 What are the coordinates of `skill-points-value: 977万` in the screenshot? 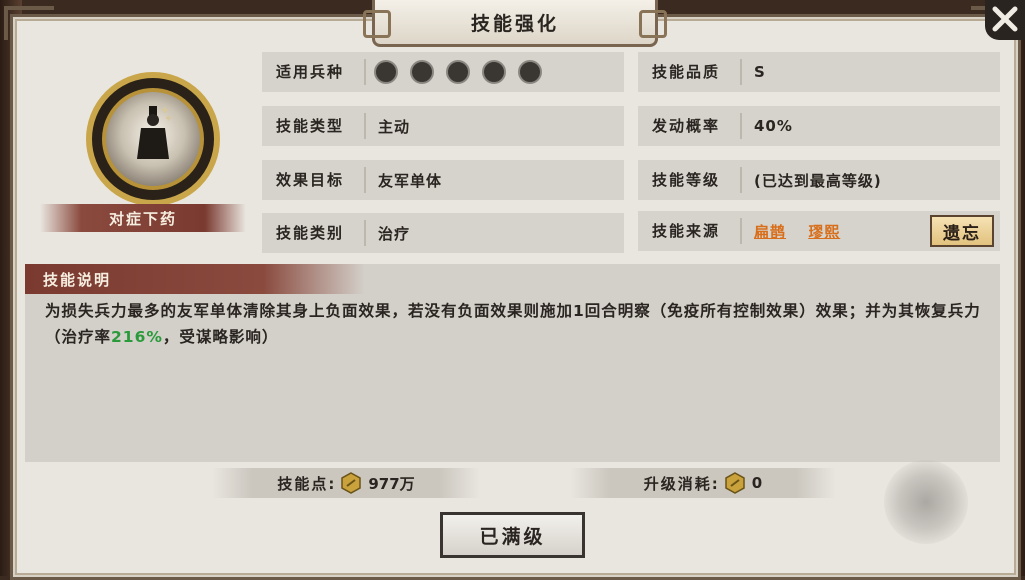 It's located at (391, 483).